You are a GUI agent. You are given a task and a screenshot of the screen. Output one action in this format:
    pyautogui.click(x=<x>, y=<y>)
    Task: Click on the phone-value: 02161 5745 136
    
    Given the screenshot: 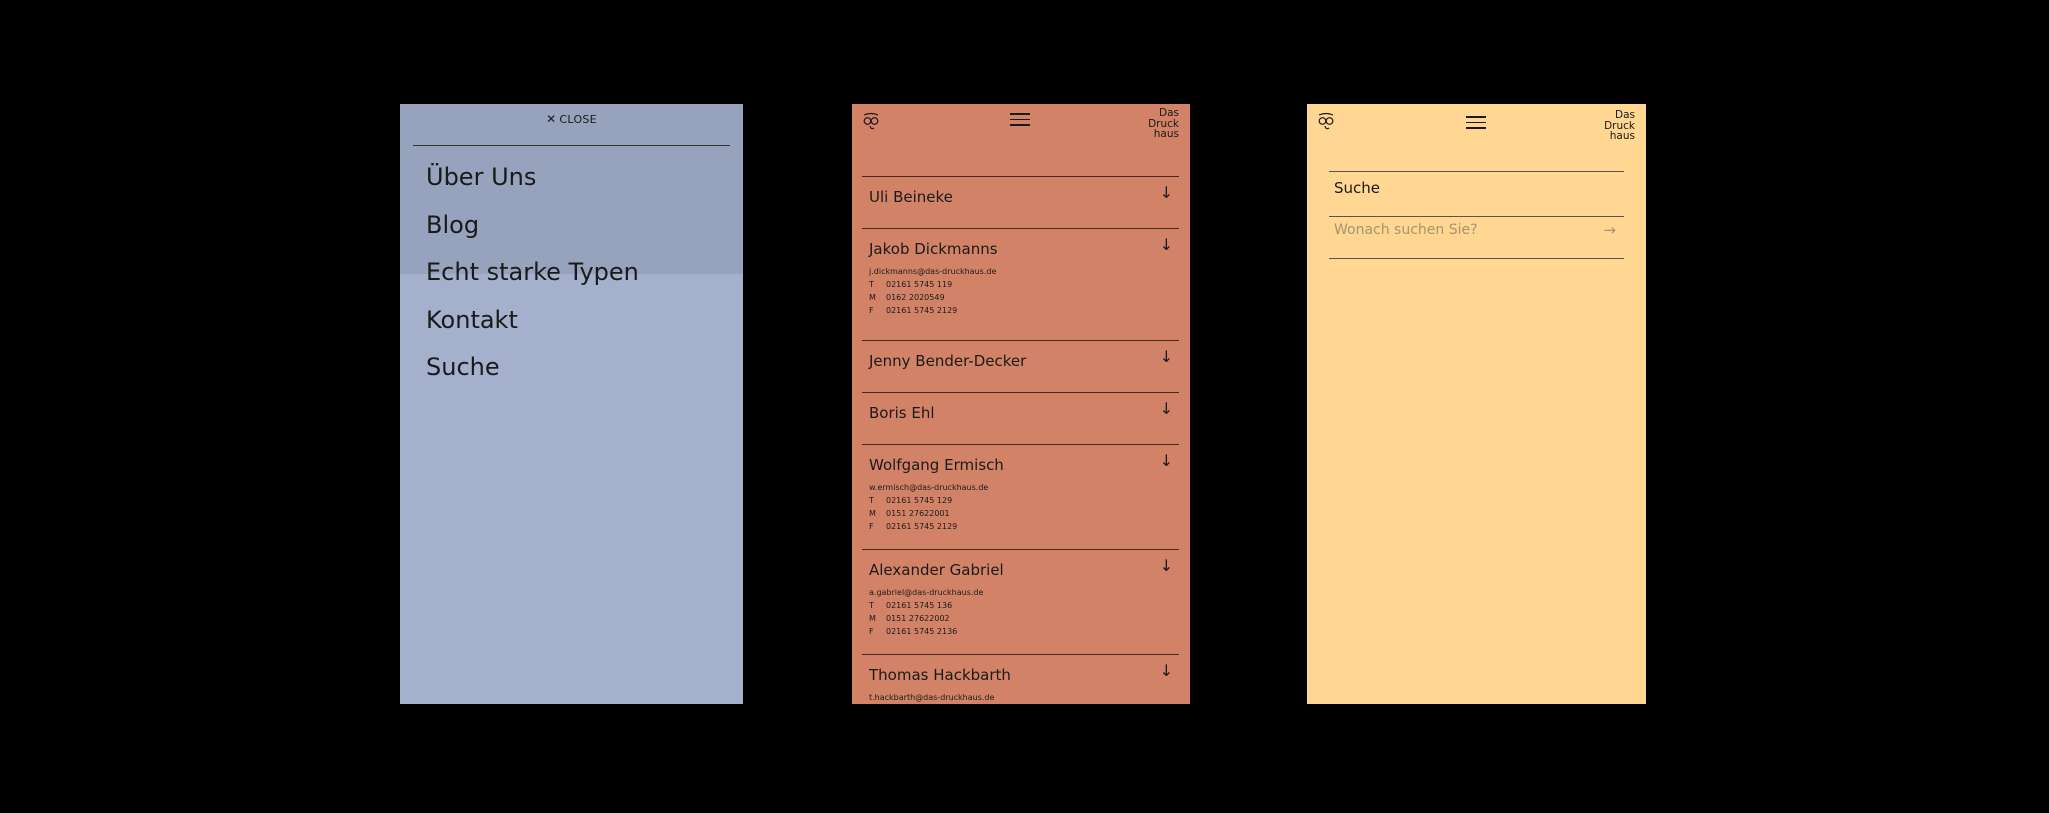 What is the action you would take?
    pyautogui.click(x=919, y=605)
    